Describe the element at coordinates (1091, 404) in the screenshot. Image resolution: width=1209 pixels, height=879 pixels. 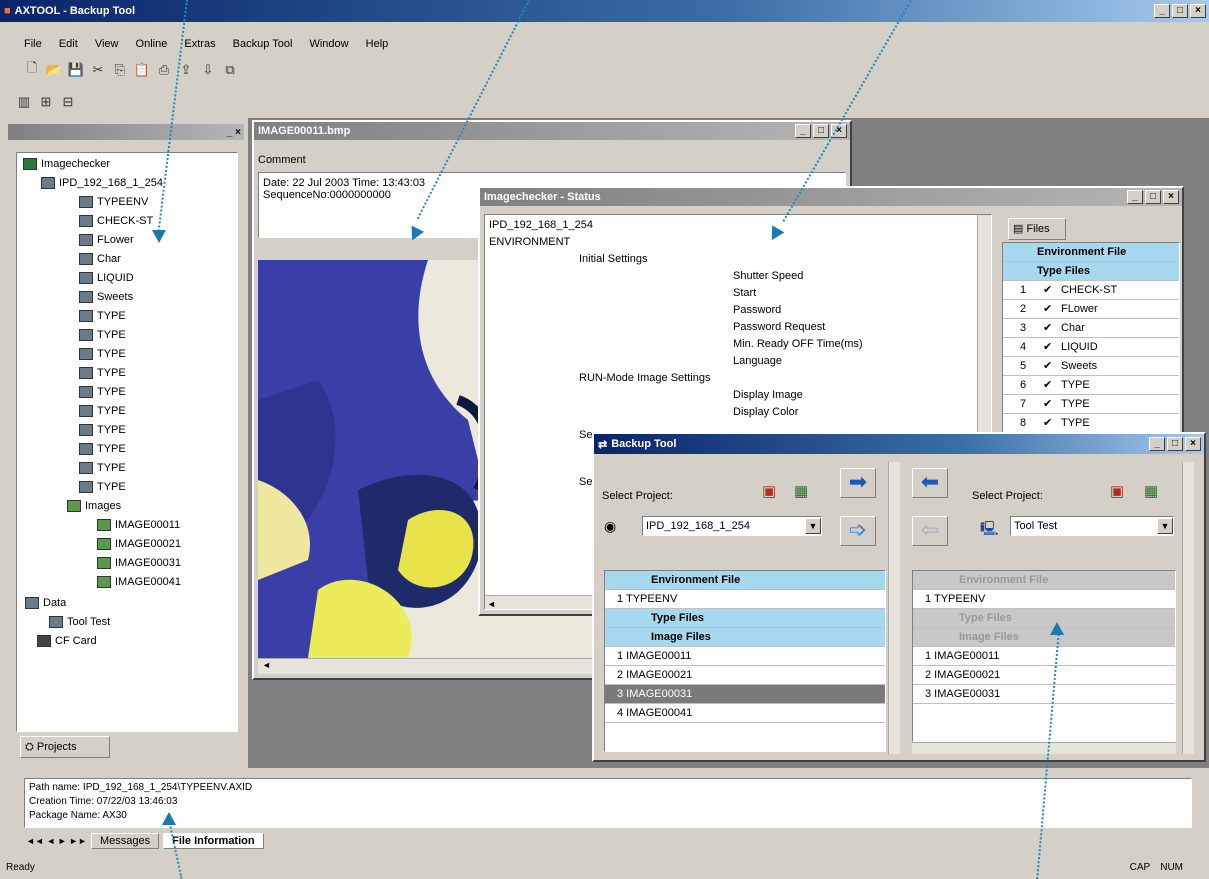
I see `files-row: 7 ✔ TYPE` at that location.